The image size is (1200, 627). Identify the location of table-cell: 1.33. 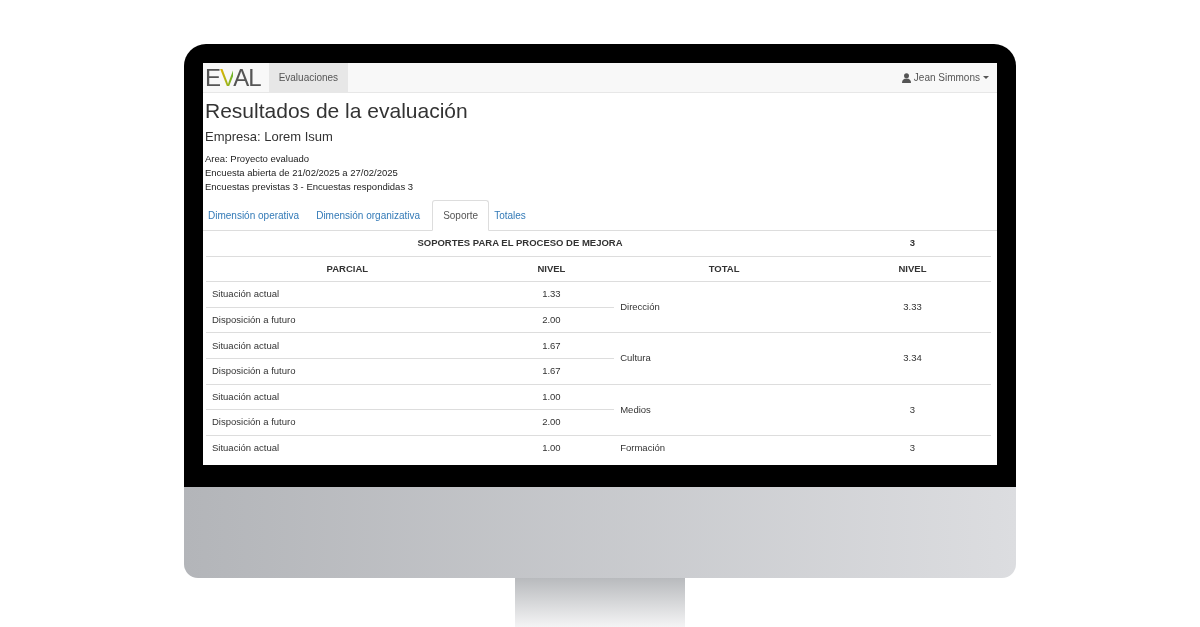
(551, 294).